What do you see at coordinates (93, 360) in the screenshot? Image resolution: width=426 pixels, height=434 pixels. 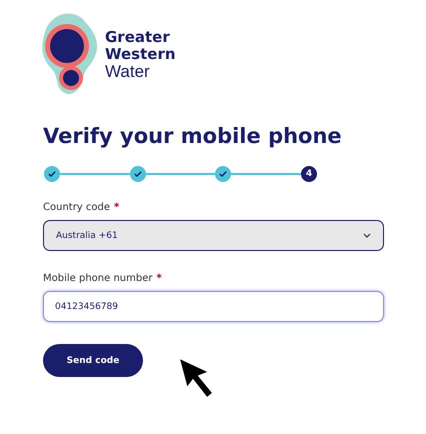 I see `send-code-button: Send code` at bounding box center [93, 360].